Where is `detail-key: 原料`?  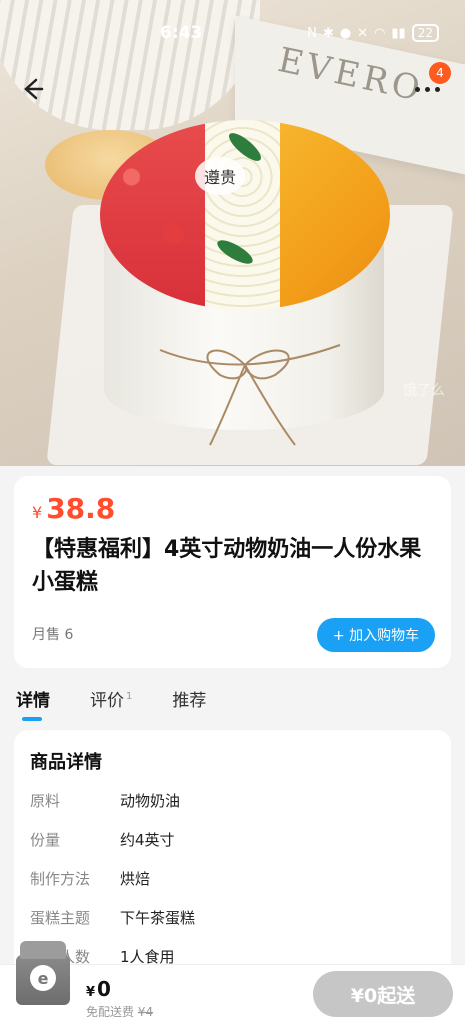 detail-key: 原料 is located at coordinates (45, 801).